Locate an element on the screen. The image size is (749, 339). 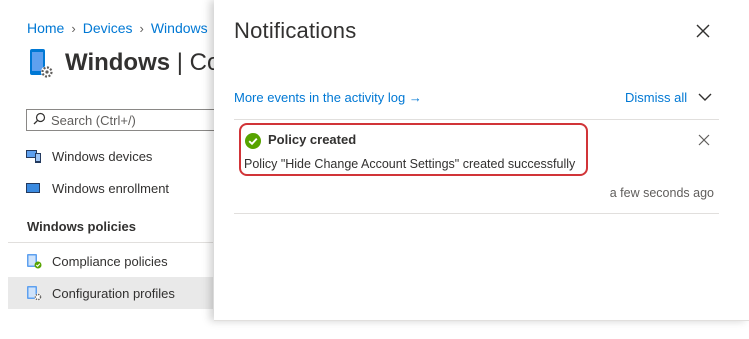
dismiss-all-button: Dismiss all is located at coordinates (669, 97).